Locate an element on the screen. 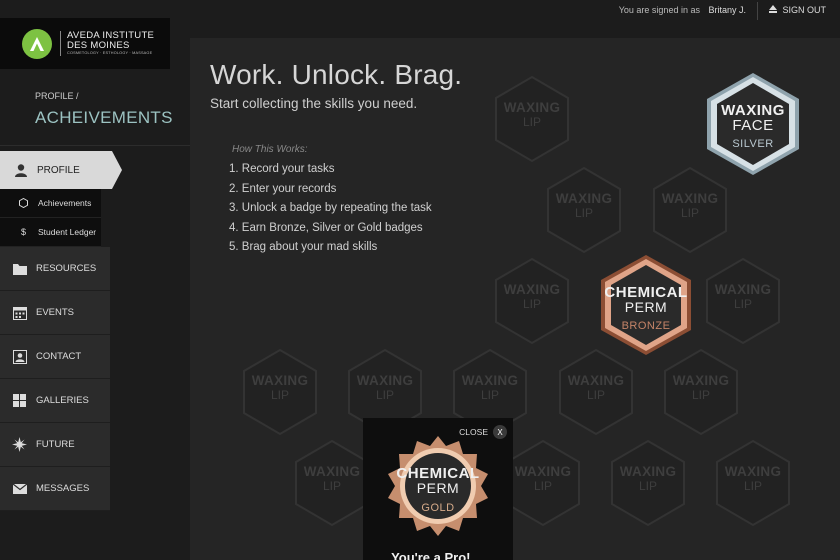 Image resolution: width=840 pixels, height=560 pixels. sidebar-item-events: EVENTS is located at coordinates (55, 313).